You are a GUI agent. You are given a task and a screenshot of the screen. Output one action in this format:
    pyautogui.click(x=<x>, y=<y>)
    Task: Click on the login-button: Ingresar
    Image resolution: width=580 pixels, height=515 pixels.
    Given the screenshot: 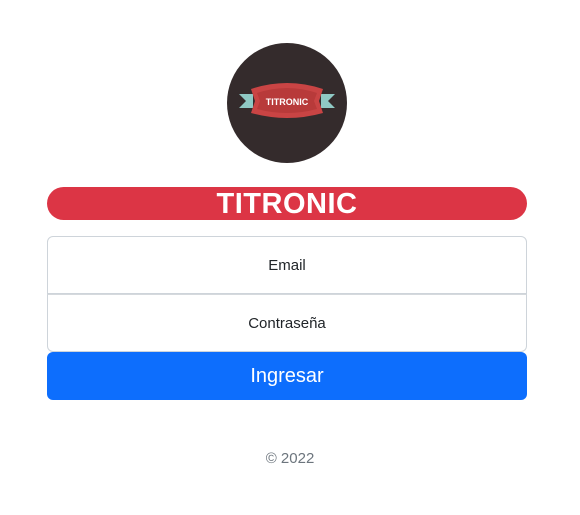 What is the action you would take?
    pyautogui.click(x=287, y=376)
    